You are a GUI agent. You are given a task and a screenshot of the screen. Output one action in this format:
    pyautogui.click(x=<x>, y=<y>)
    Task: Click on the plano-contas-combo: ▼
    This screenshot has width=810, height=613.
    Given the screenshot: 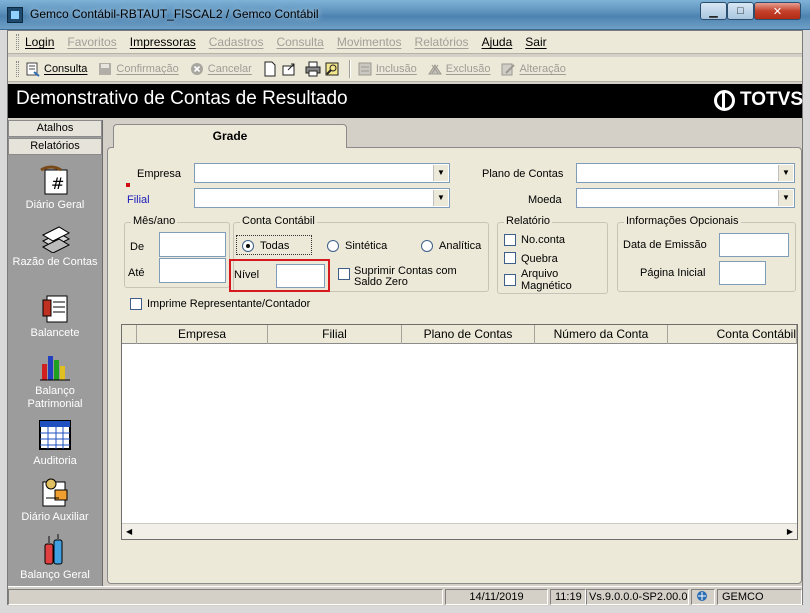 What is the action you would take?
    pyautogui.click(x=685, y=173)
    